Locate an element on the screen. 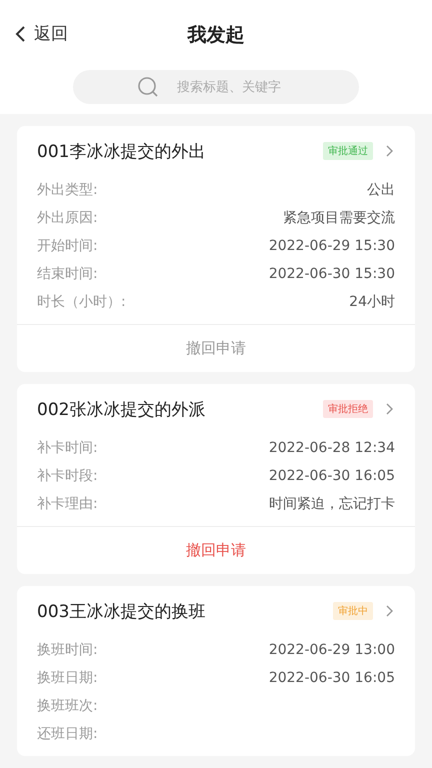  withdraw-button: 撤回申请 is located at coordinates (216, 550).